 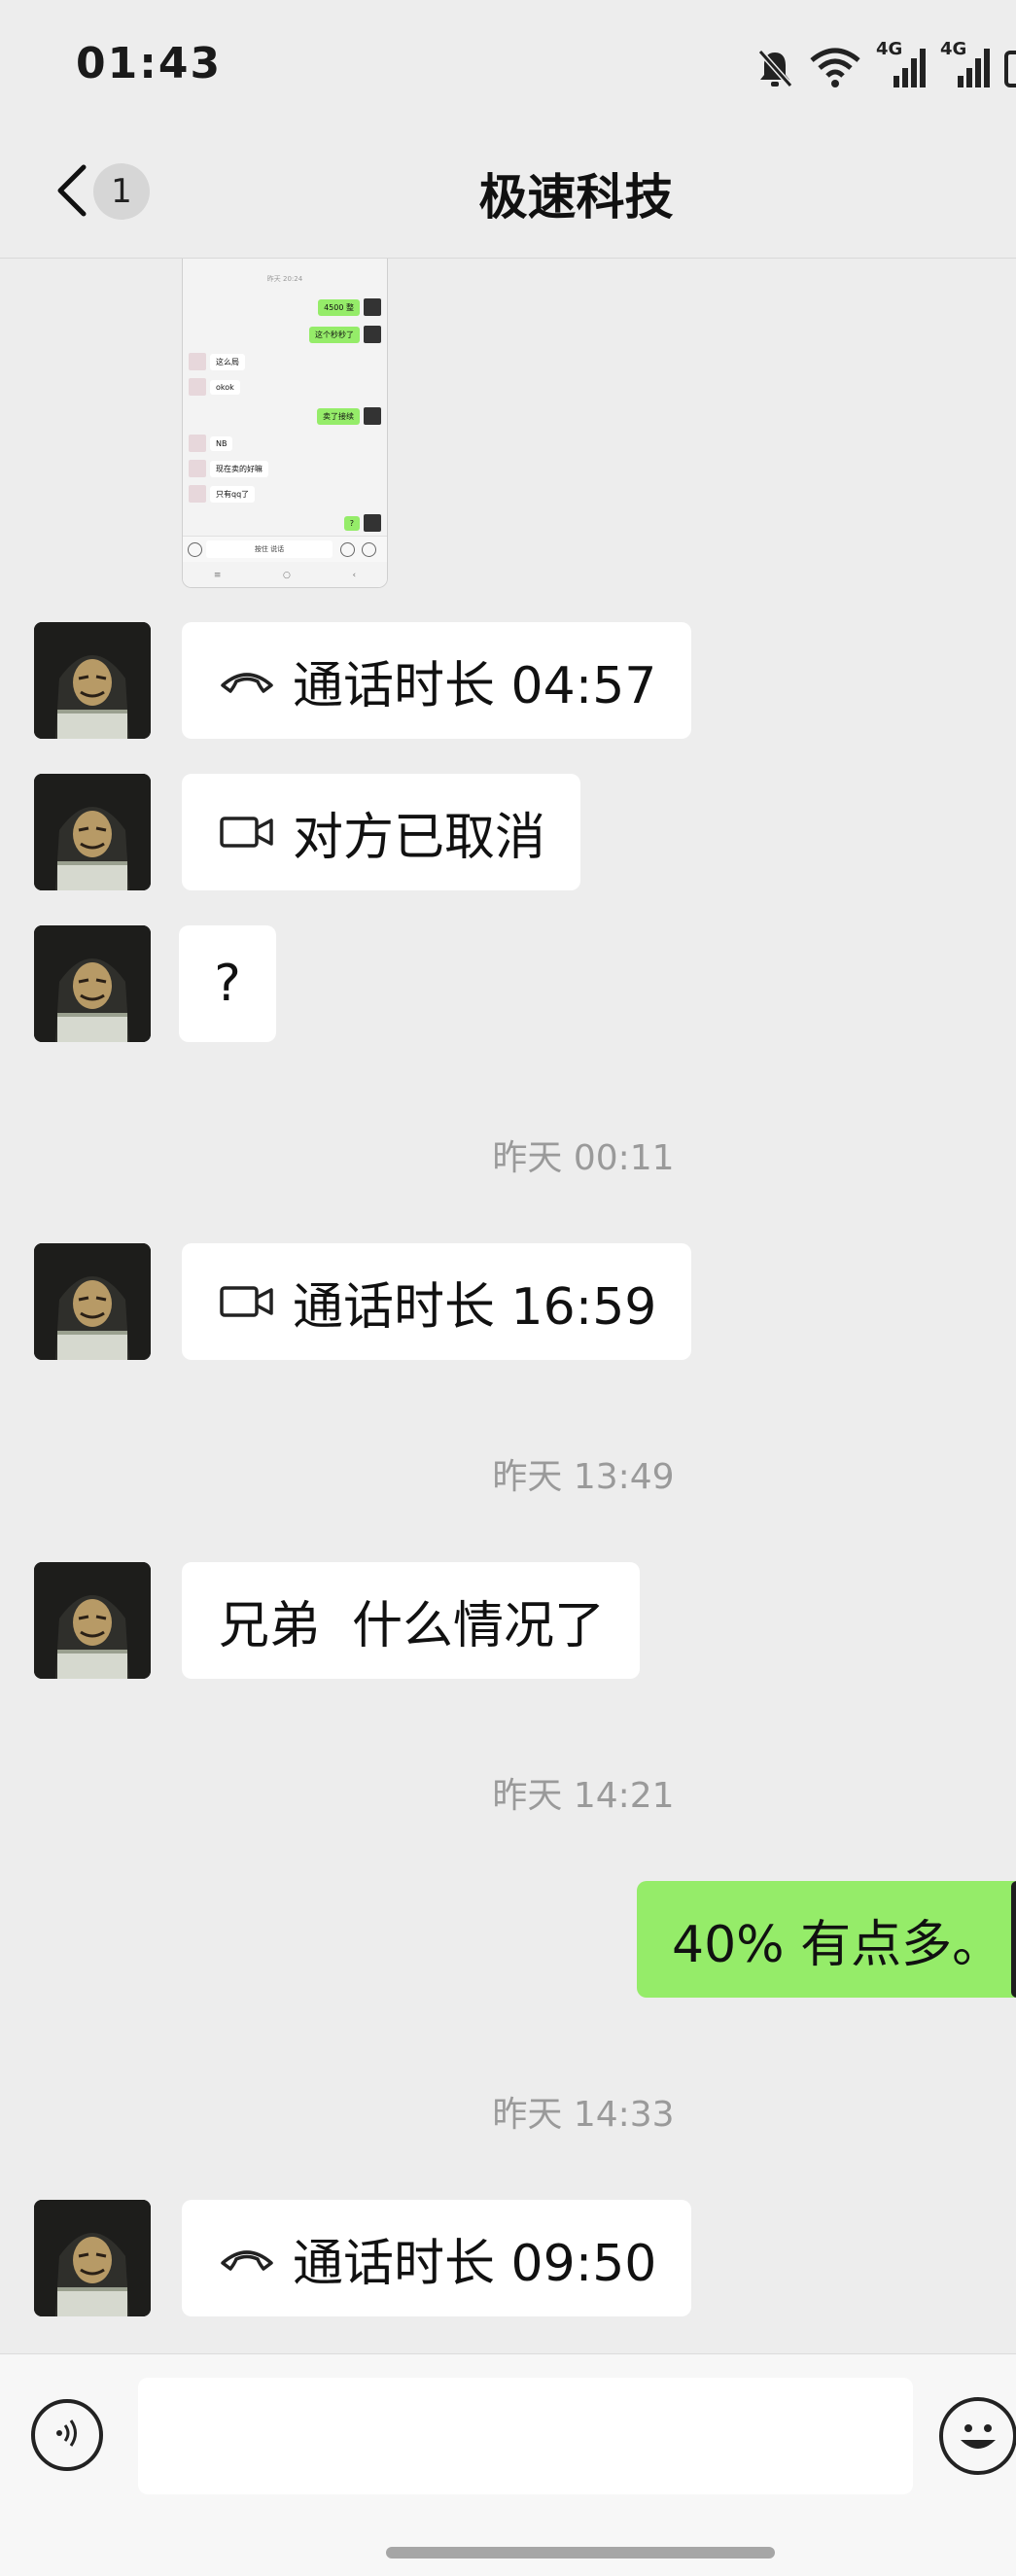 What do you see at coordinates (412, 1625) in the screenshot?
I see `message-text: 兄弟 什么情况了` at bounding box center [412, 1625].